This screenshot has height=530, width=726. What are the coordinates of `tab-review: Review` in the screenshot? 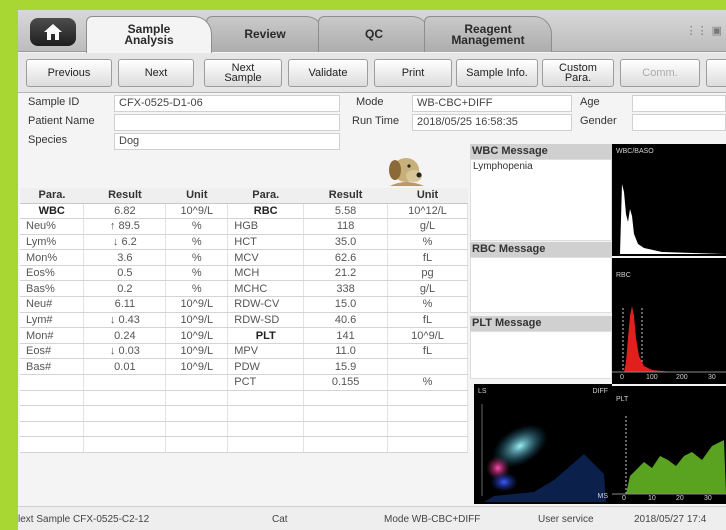 It's located at (265, 34).